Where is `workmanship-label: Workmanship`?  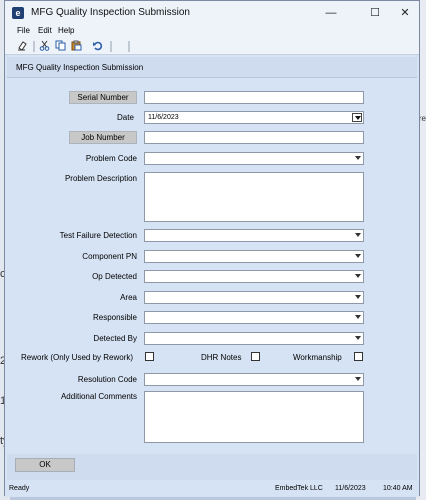 workmanship-label: Workmanship is located at coordinates (317, 357).